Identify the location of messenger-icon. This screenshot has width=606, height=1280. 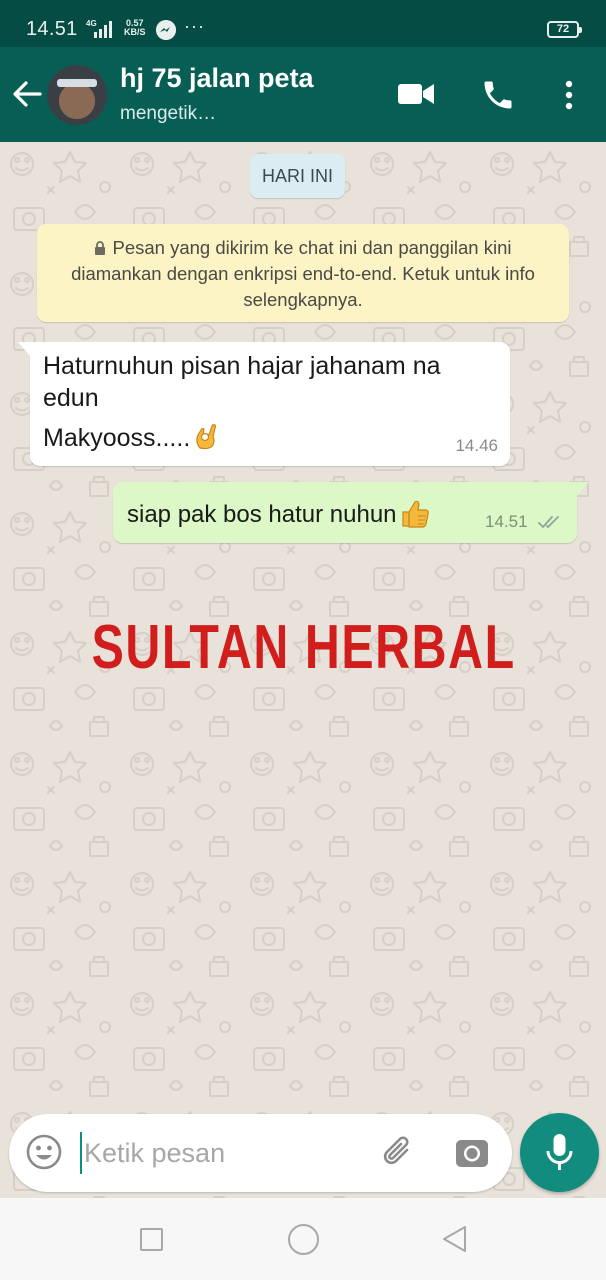
(166, 30).